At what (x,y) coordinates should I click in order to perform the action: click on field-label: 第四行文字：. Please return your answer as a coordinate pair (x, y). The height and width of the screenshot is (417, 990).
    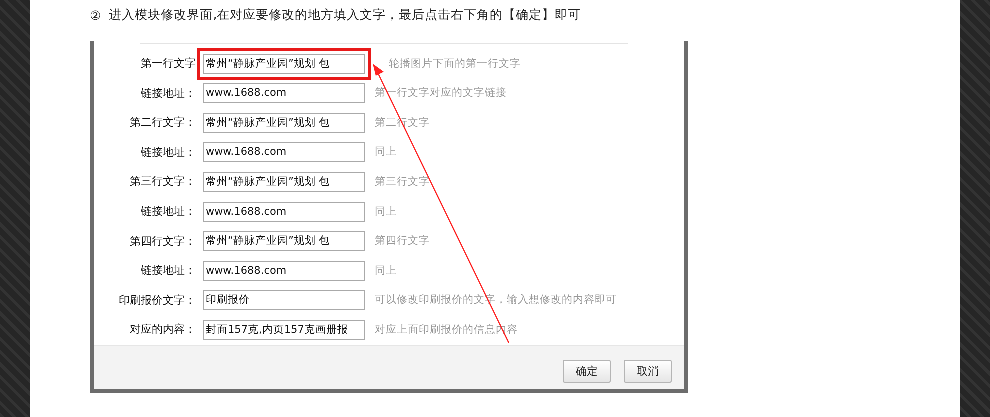
    Looking at the image, I should click on (162, 241).